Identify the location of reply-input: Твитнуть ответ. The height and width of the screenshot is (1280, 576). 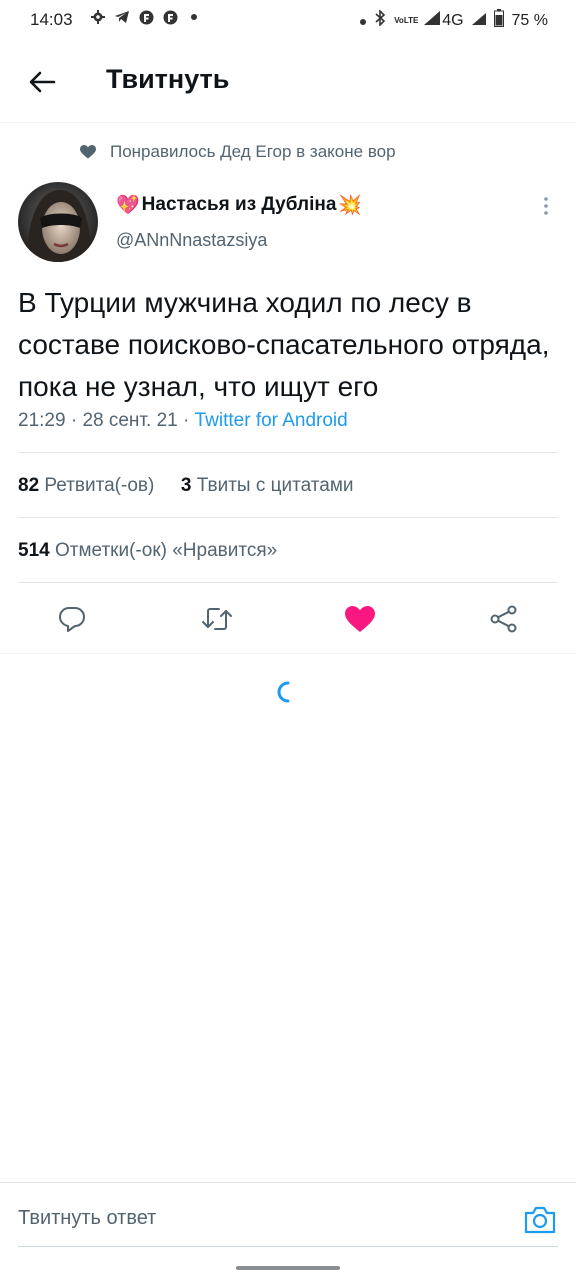
(87, 1218).